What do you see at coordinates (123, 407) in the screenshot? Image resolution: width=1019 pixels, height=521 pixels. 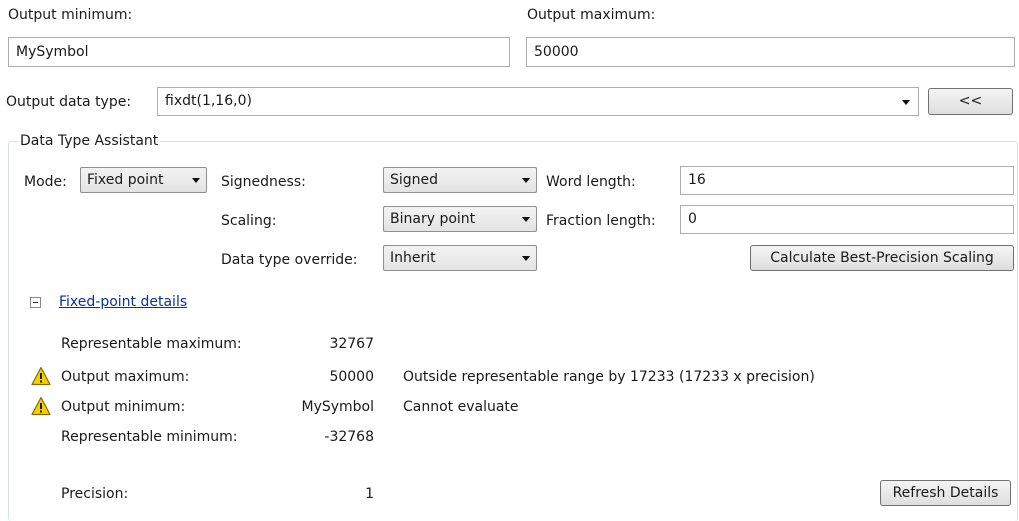 I see `output-minimum-detail-label: Output minimum:` at bounding box center [123, 407].